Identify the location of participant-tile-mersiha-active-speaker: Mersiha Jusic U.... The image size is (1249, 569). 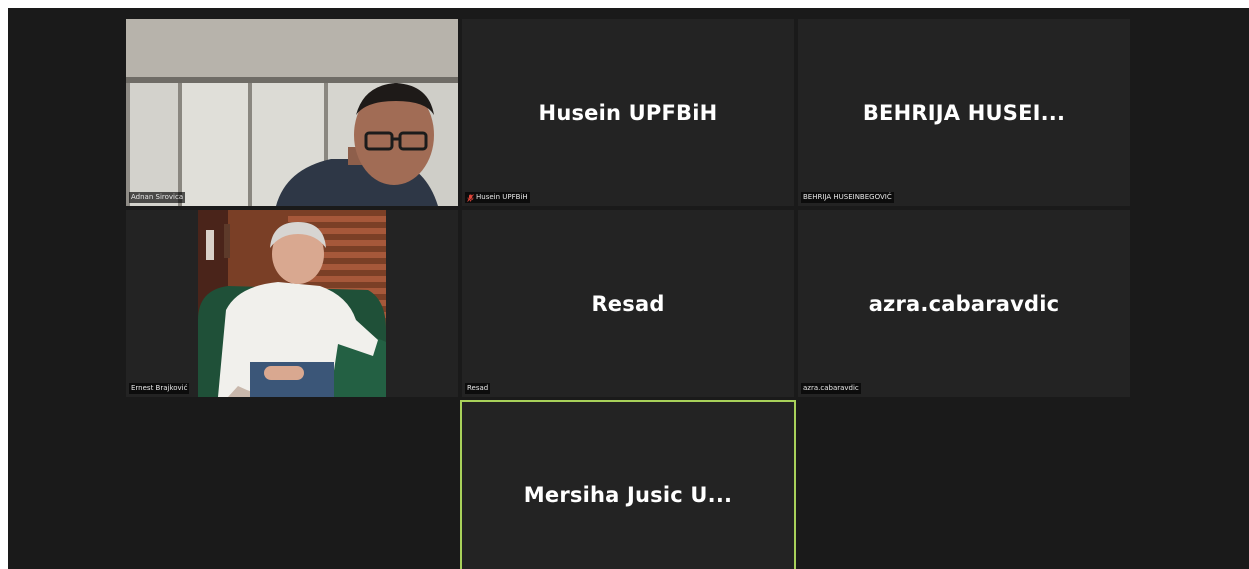
(628, 484).